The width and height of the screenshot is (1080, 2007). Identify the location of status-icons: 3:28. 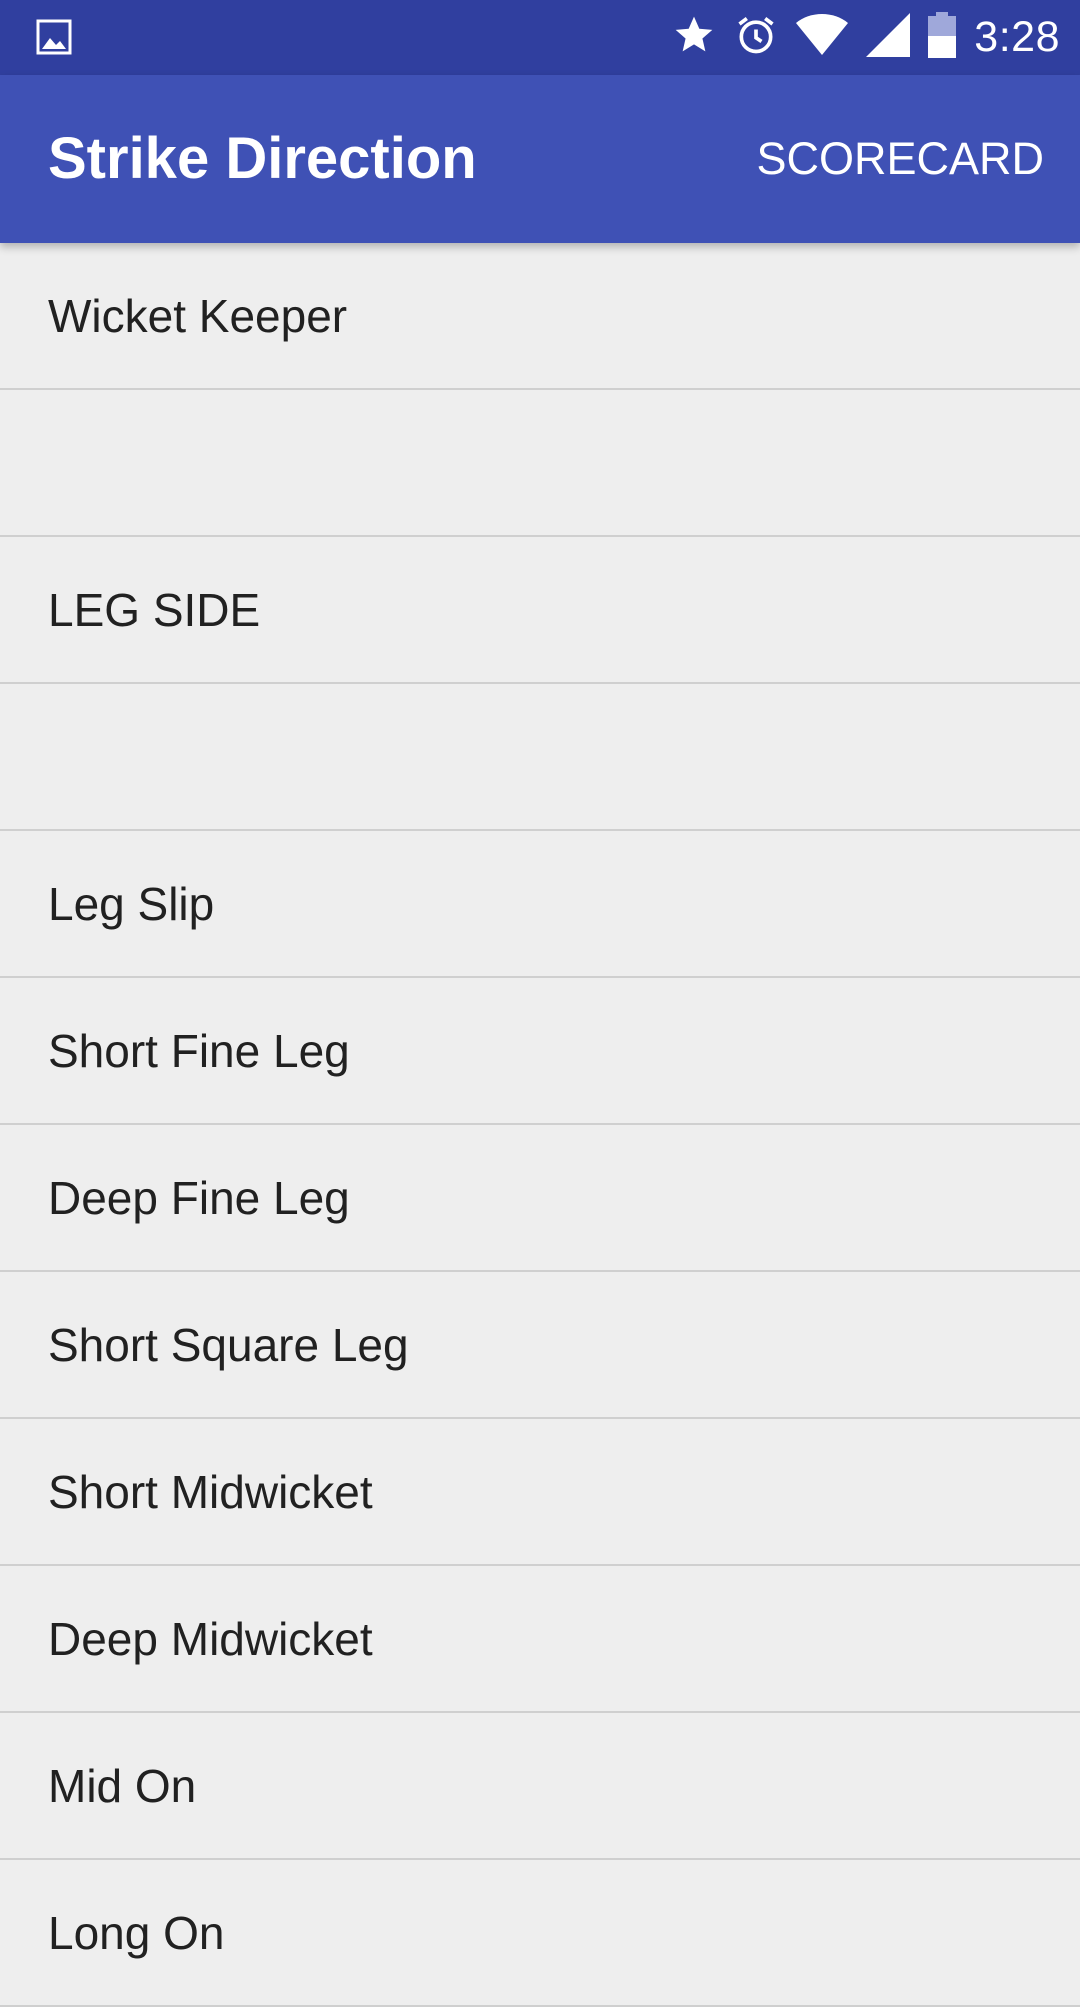
(866, 37).